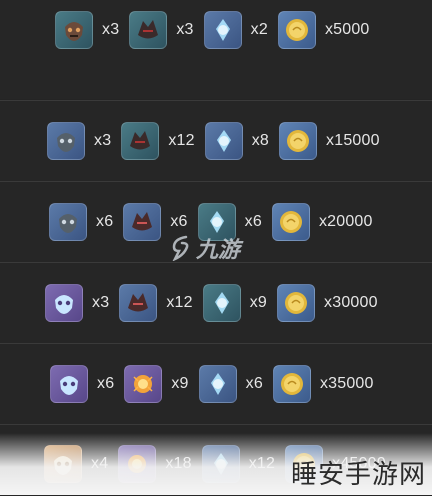  I want to click on watermark-text: 九游, so click(218, 249).